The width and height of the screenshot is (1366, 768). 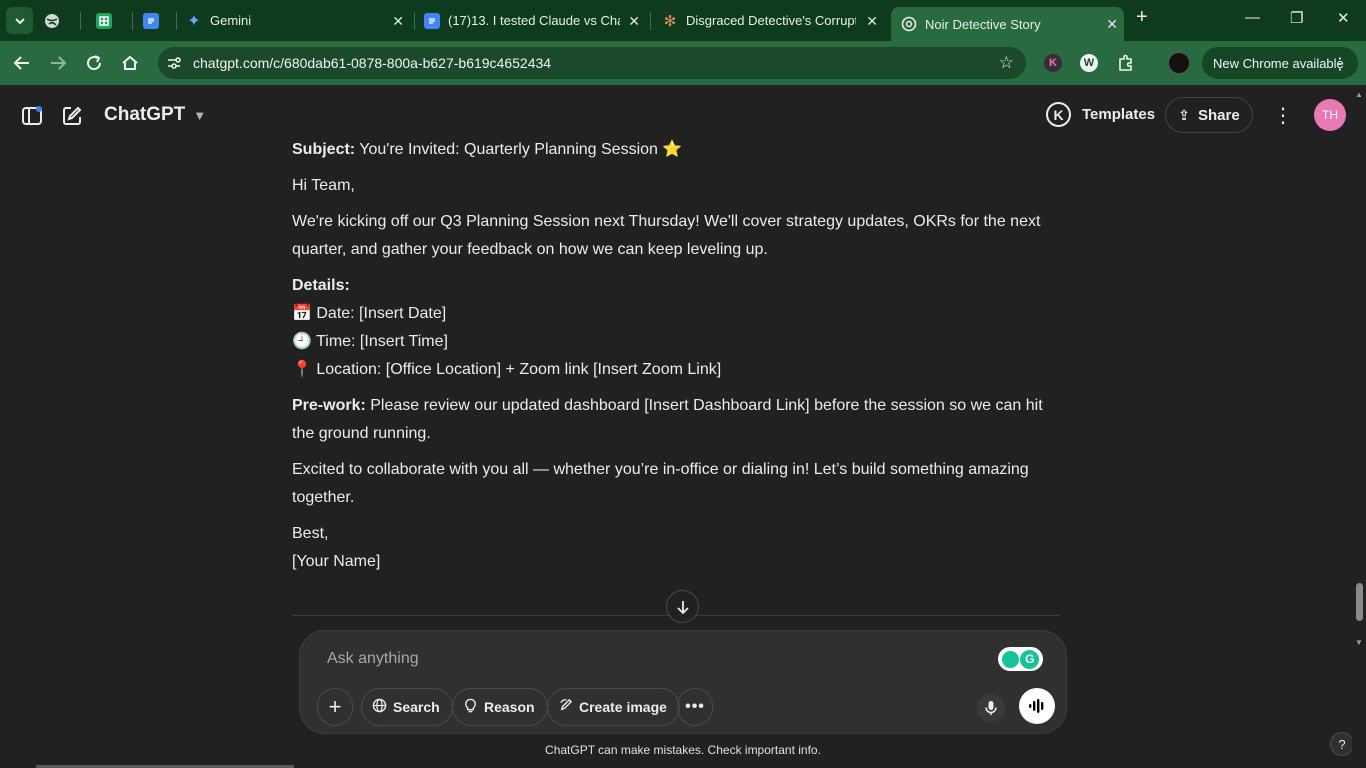 I want to click on tab-title: Disgraced Detective's Corrupt C, so click(x=771, y=20).